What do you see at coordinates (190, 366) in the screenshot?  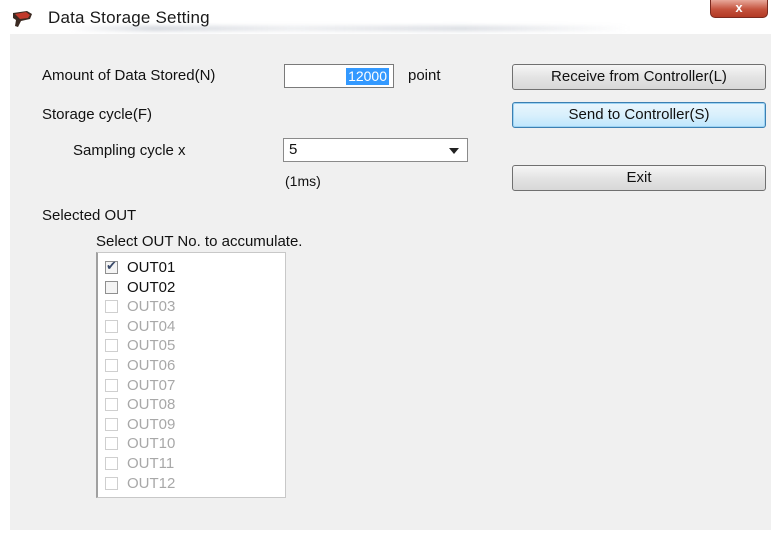 I see `out-checkbox-item: OUT06` at bounding box center [190, 366].